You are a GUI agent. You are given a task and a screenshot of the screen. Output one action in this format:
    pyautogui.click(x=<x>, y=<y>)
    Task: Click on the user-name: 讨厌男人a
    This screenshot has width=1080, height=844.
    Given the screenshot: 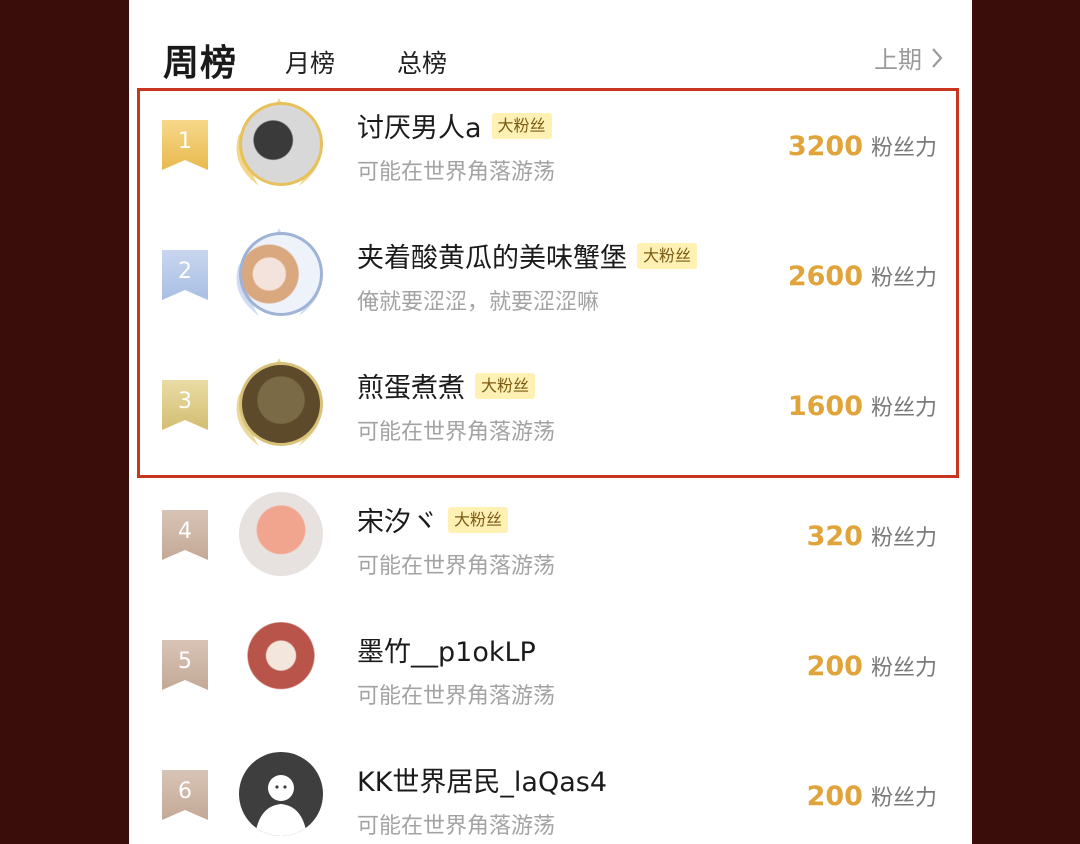 What is the action you would take?
    pyautogui.click(x=419, y=128)
    